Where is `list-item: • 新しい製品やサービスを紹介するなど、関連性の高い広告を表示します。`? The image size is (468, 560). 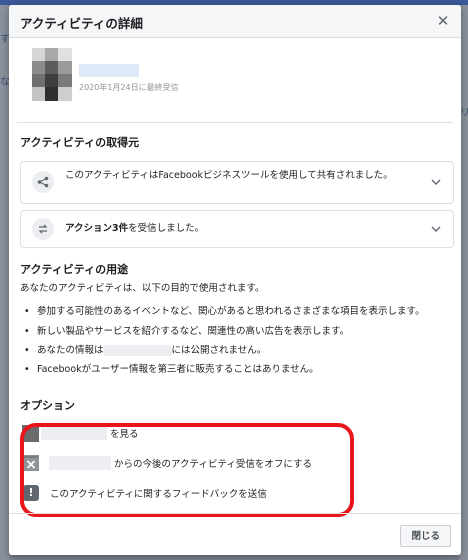 list-item: • 新しい製品やサービスを紹介するなど、関連性の高い広告を表示します。 is located at coordinates (187, 331).